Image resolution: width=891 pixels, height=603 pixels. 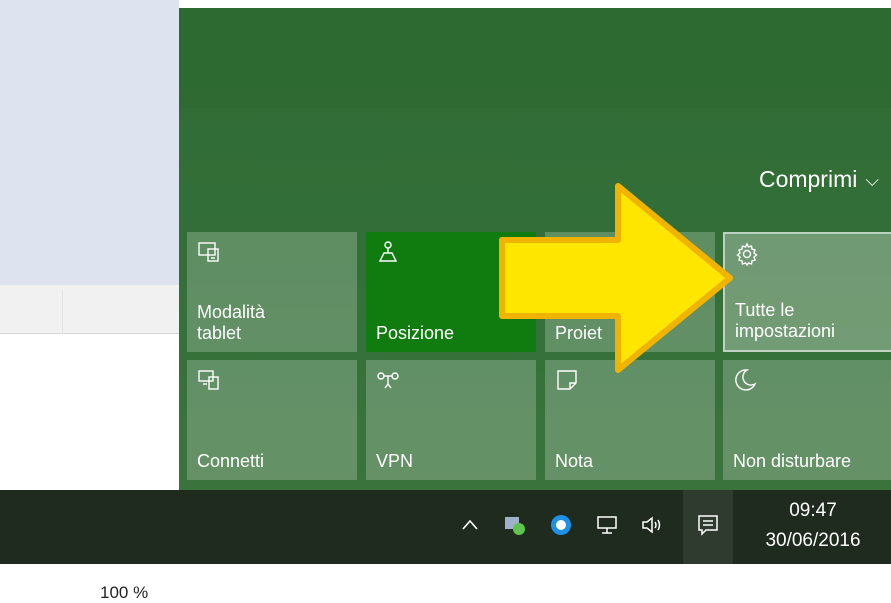 What do you see at coordinates (535, 58) in the screenshot?
I see `panel-header-band` at bounding box center [535, 58].